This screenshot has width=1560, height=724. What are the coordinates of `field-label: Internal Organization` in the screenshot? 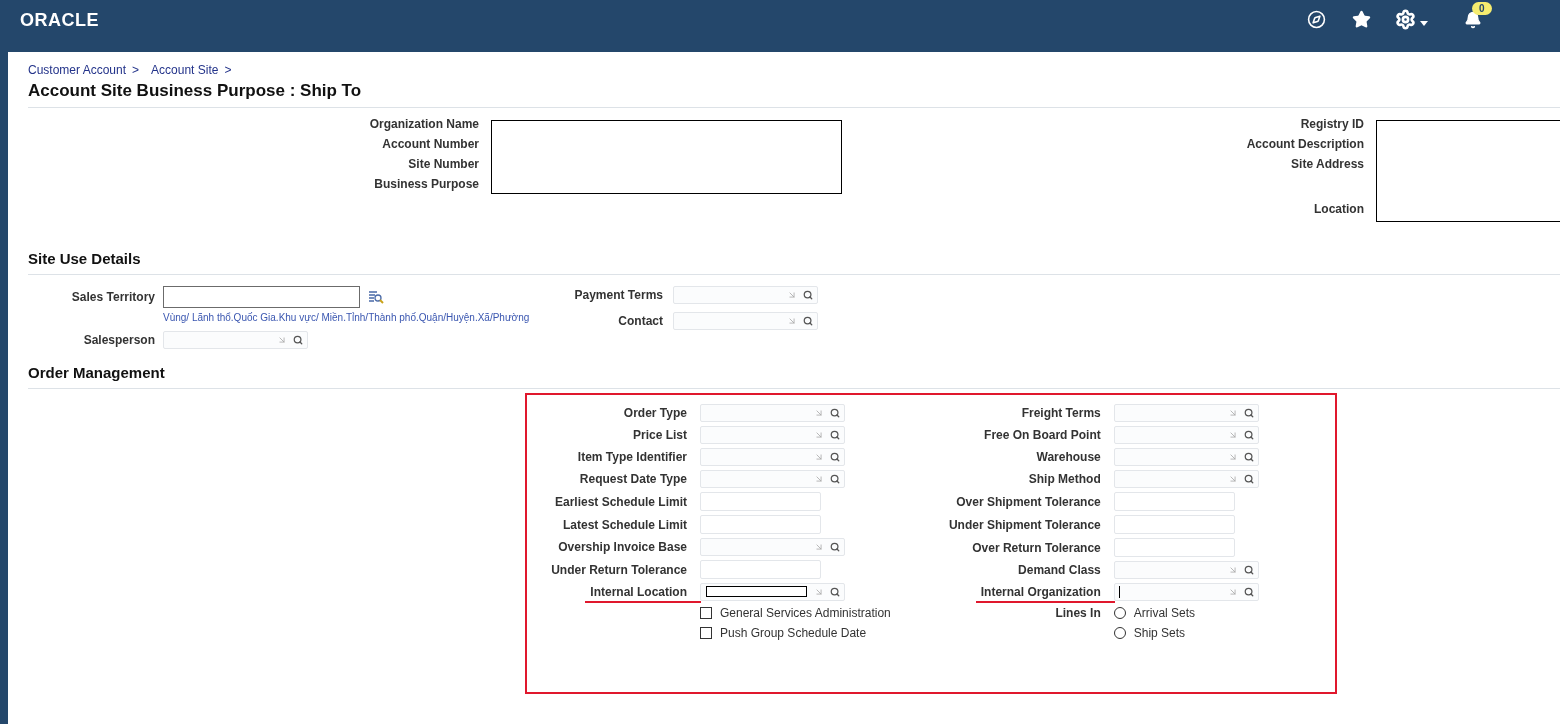 It's located at (1040, 592).